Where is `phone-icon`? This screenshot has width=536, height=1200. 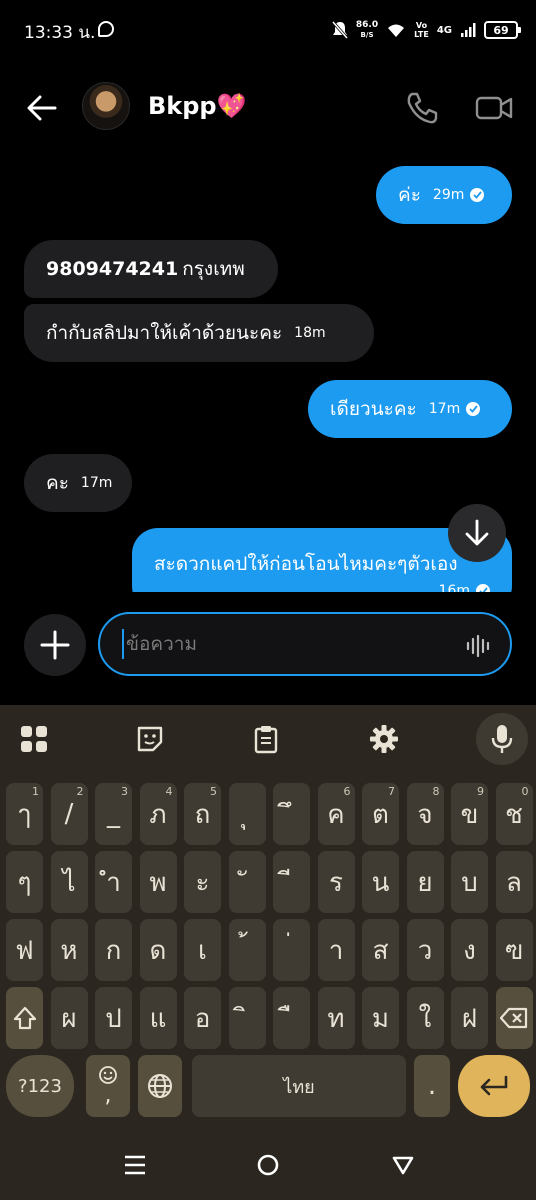
phone-icon is located at coordinates (422, 108).